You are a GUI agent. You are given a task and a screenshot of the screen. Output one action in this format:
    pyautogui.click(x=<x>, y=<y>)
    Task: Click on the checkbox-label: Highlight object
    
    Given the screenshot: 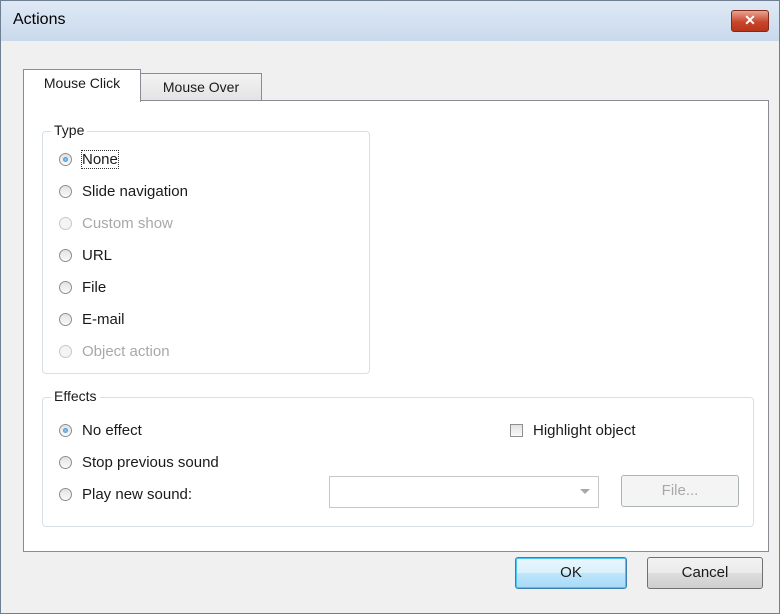 What is the action you would take?
    pyautogui.click(x=584, y=430)
    